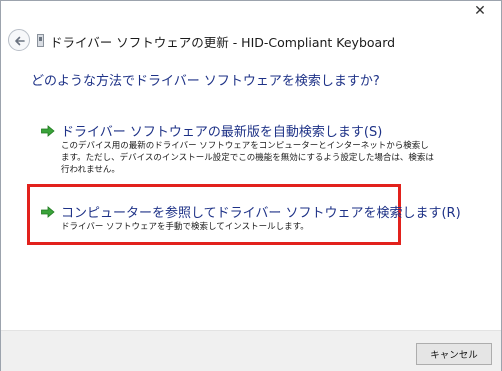 This screenshot has height=371, width=502. Describe the element at coordinates (222, 132) in the screenshot. I see `option-title: ドライバー ソフトウェアの最新版を自動検索します(S)` at that location.